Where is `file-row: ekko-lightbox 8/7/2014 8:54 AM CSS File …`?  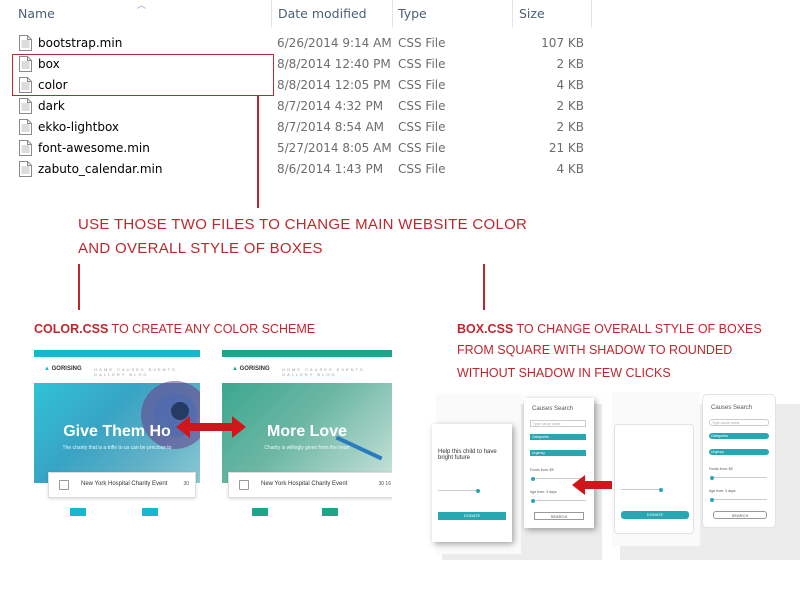 file-row: ekko-lightbox 8/7/2014 8:54 AM CSS File … is located at coordinates (400, 127).